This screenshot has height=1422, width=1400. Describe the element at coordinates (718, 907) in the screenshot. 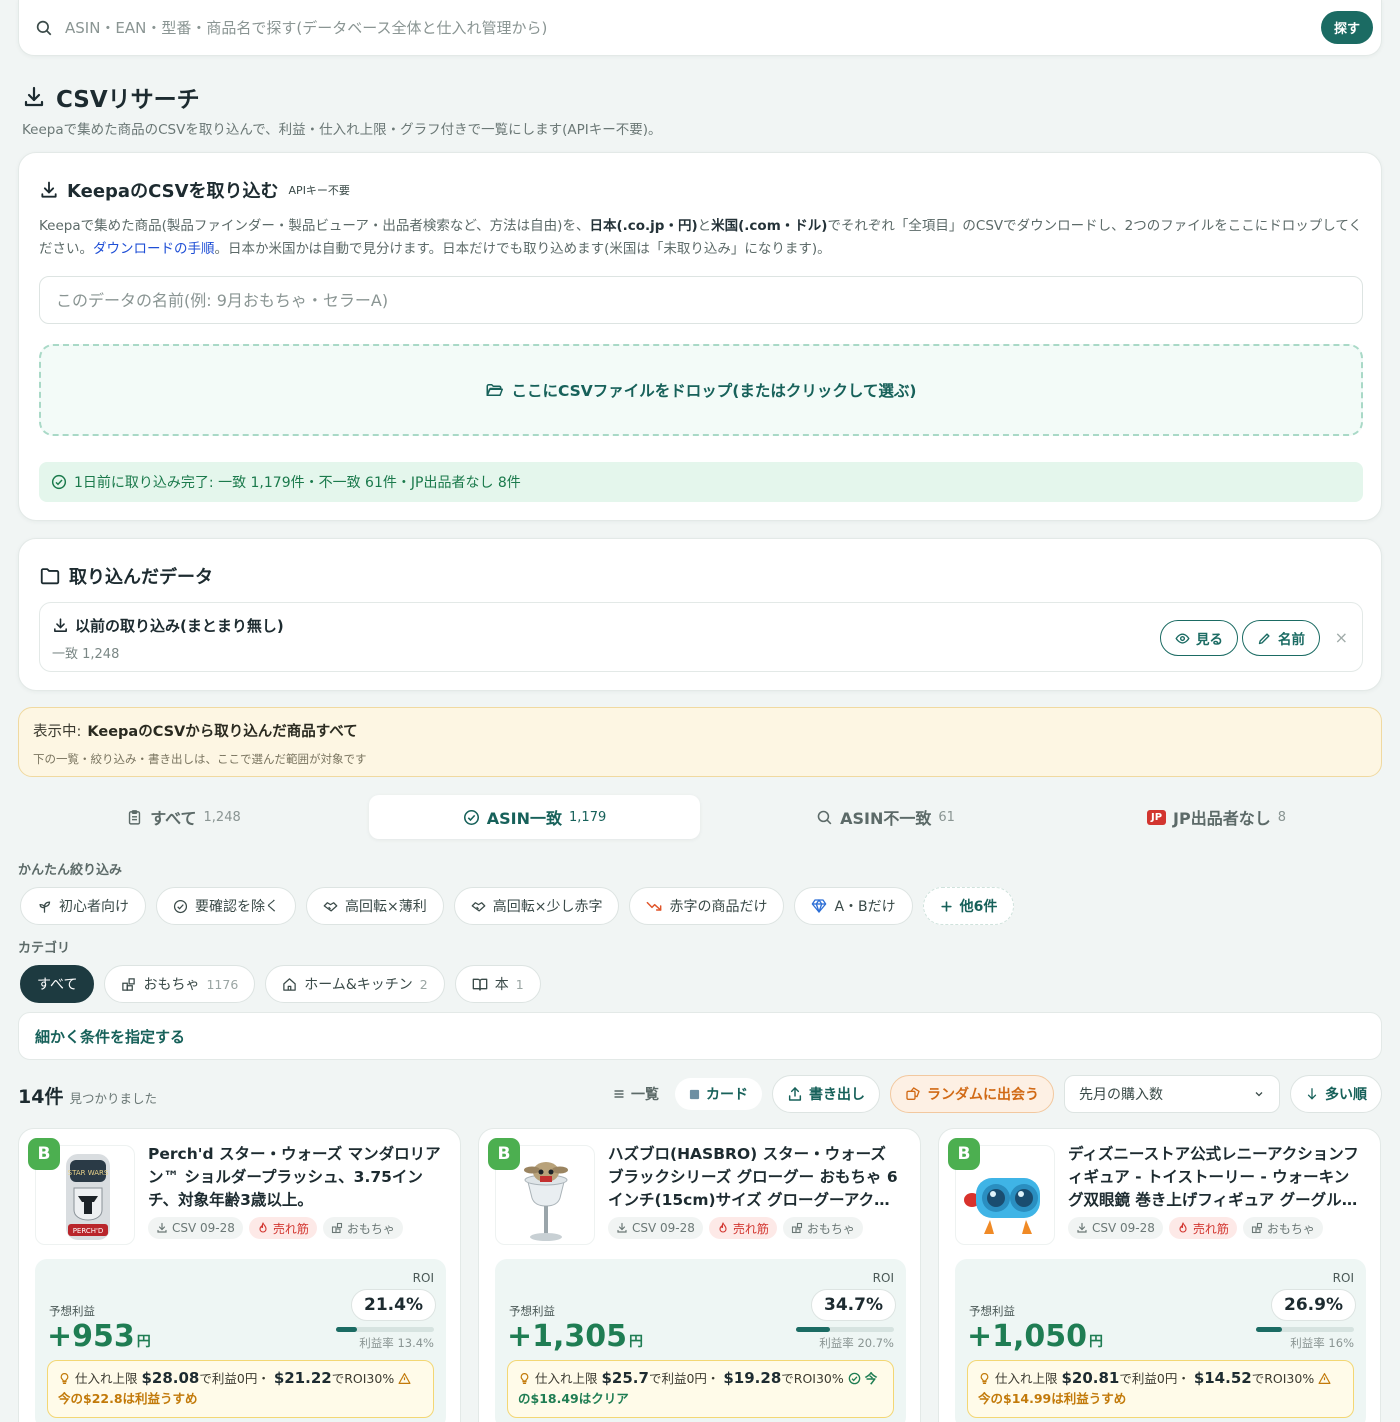

I see `chip-label: 赤字の商品だけ` at that location.